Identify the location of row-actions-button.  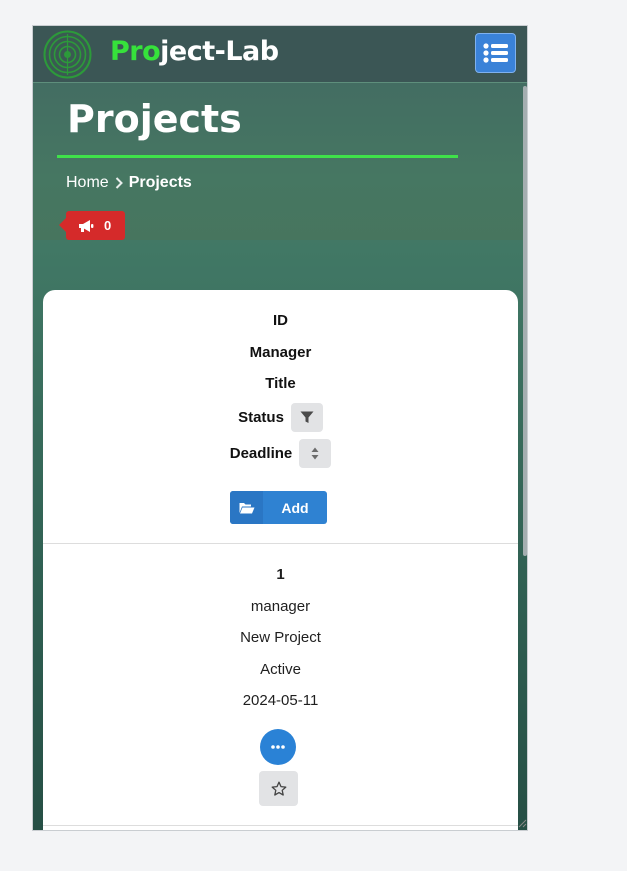
(278, 747).